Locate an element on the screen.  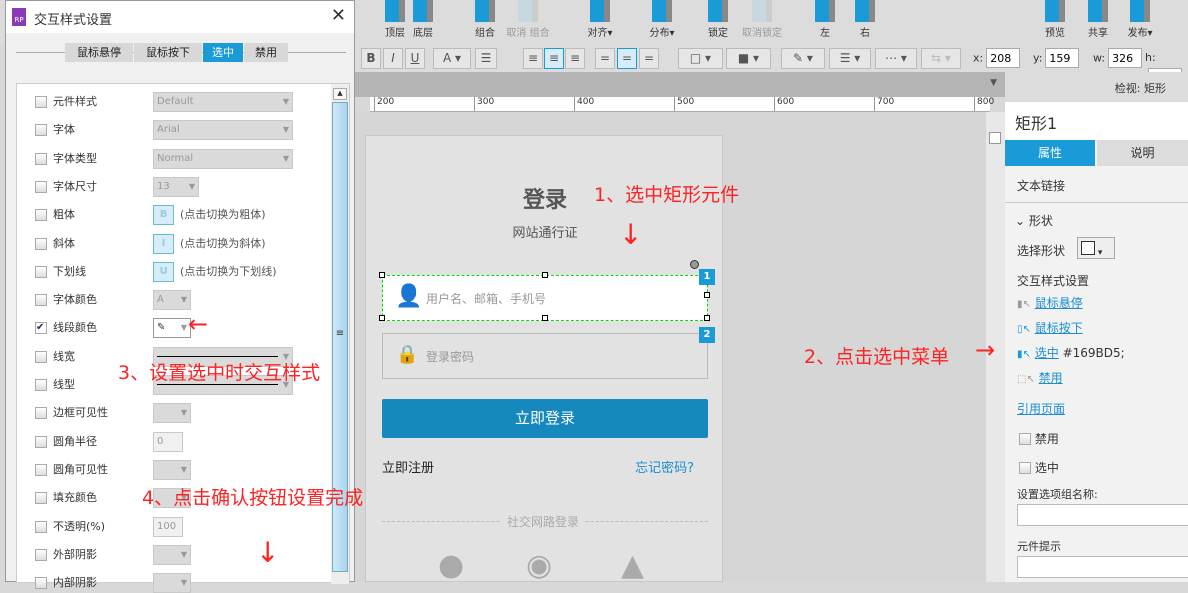
font-color-button: A ▾ is located at coordinates (452, 58).